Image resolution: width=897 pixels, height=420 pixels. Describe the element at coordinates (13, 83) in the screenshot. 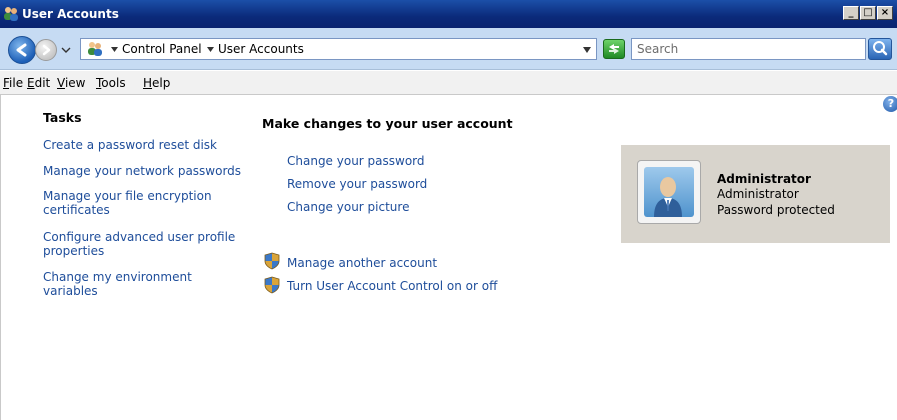

I see `menu-file: File` at that location.